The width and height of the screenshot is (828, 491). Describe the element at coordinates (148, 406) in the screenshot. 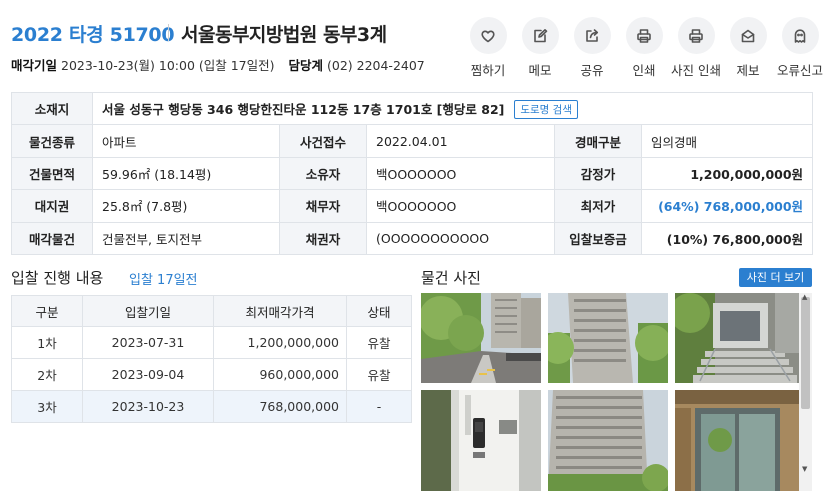

I see `date-cell: 2023-10-23` at that location.